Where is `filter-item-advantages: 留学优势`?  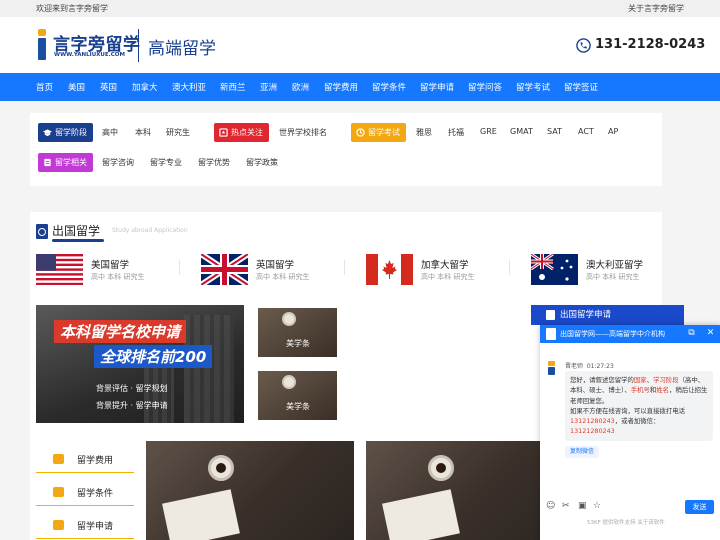
filter-item-advantages: 留学优势 is located at coordinates (214, 162).